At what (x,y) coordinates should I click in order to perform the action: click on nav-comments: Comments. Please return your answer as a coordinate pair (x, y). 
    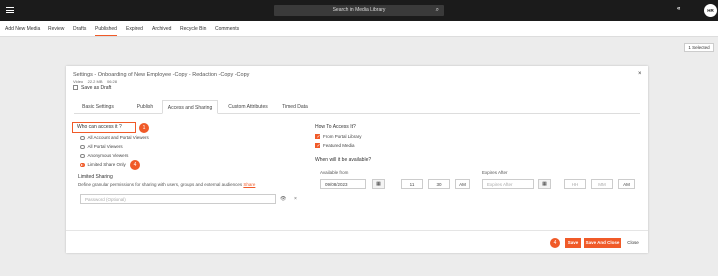
    Looking at the image, I should click on (227, 29).